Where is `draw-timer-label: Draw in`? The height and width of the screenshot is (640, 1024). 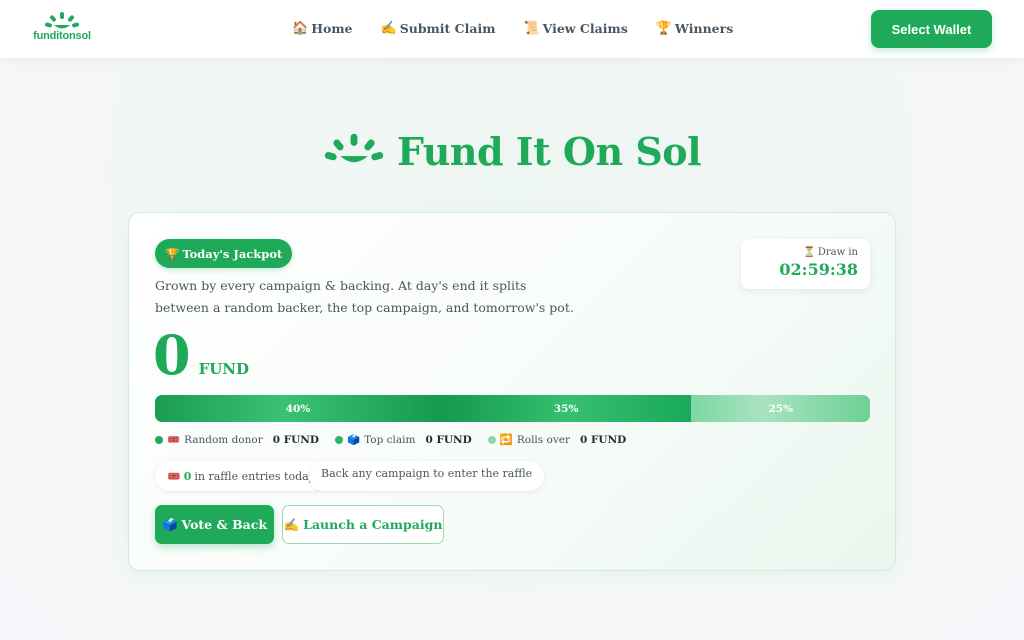 draw-timer-label: Draw in is located at coordinates (837, 252).